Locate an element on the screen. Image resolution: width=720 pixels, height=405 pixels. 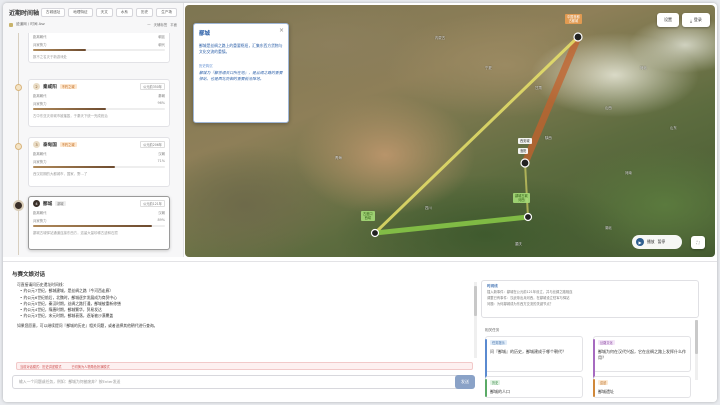
panel-title: 近期时间轴 is located at coordinates (24, 13).